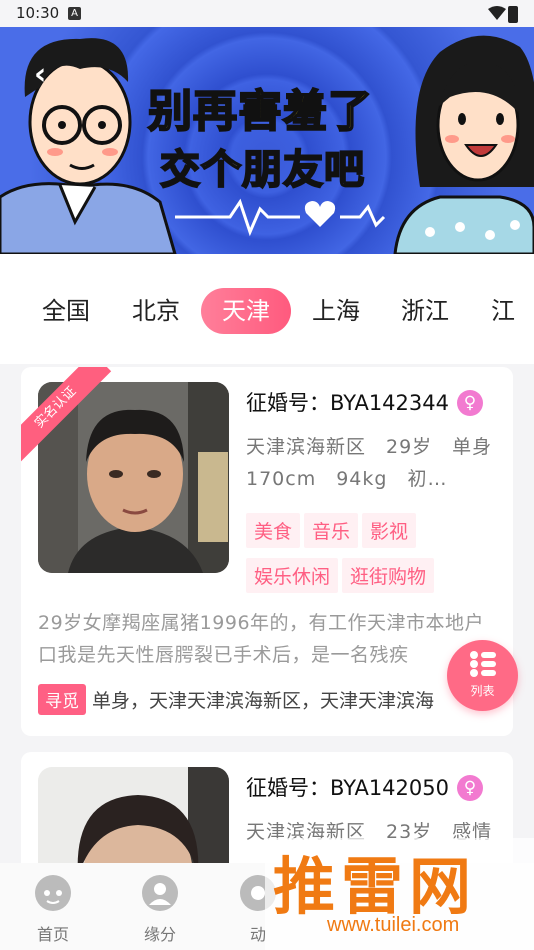 The width and height of the screenshot is (534, 950). What do you see at coordinates (53, 893) in the screenshot?
I see `home-icon` at bounding box center [53, 893].